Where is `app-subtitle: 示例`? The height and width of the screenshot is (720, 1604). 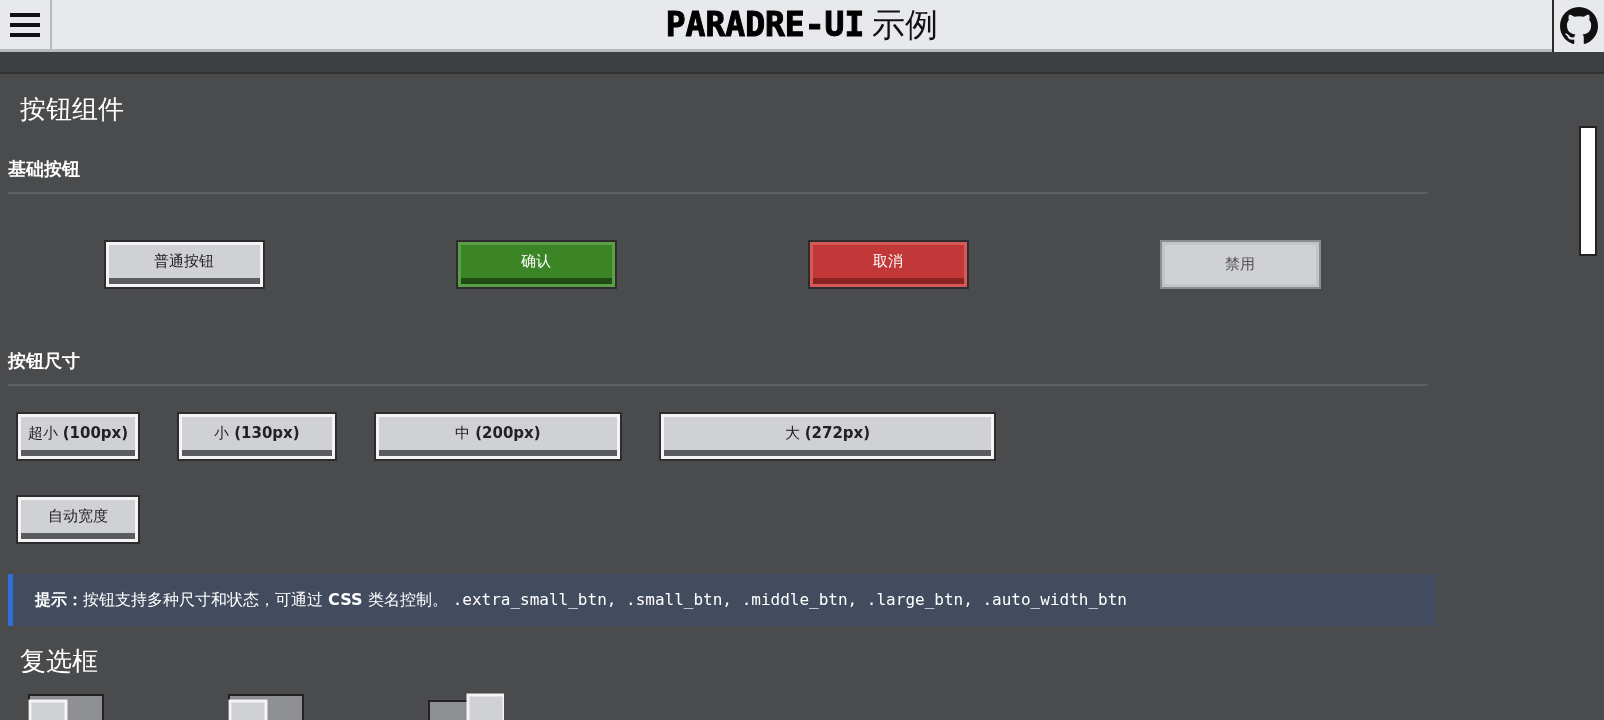 app-subtitle: 示例 is located at coordinates (905, 25).